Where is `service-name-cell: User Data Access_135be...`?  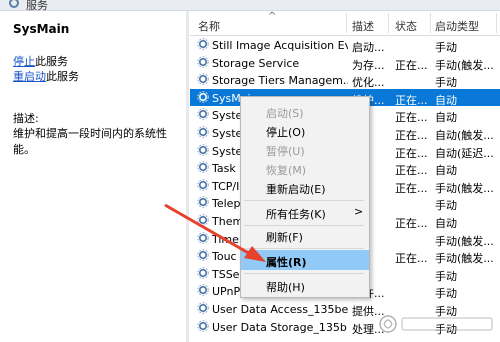
service-name-cell: User Data Access_135be... is located at coordinates (280, 309).